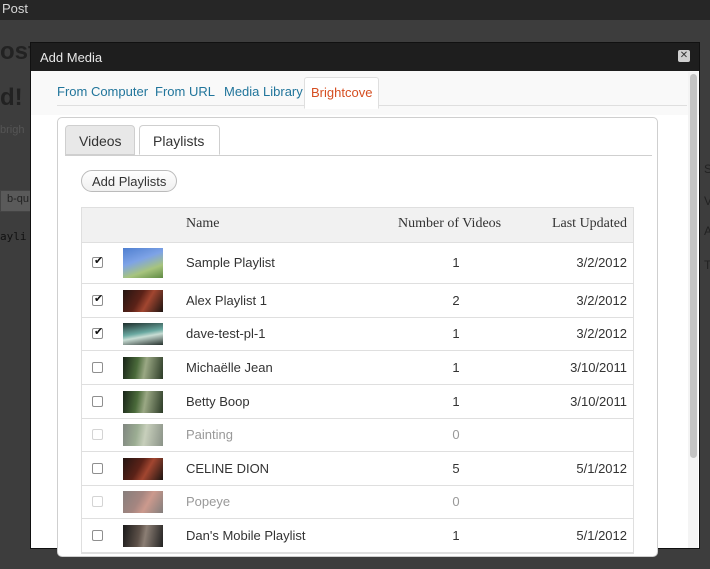 Image resolution: width=710 pixels, height=569 pixels. I want to click on background-code: ayli, so click(13, 236).